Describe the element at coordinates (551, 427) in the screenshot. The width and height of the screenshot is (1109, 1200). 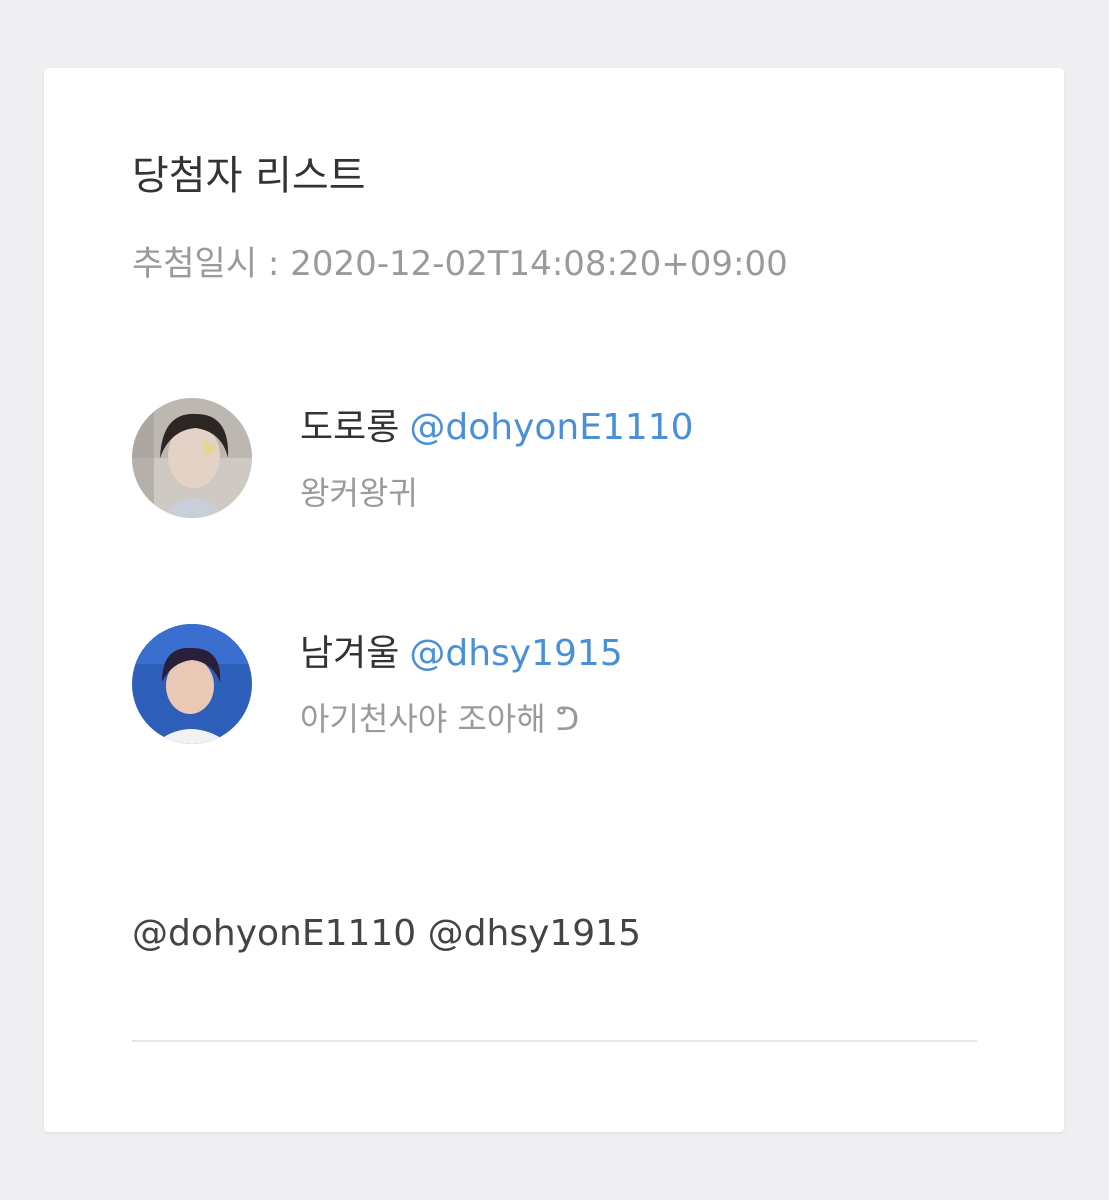
I see `winner-handle-link: @dohyonE1110` at that location.